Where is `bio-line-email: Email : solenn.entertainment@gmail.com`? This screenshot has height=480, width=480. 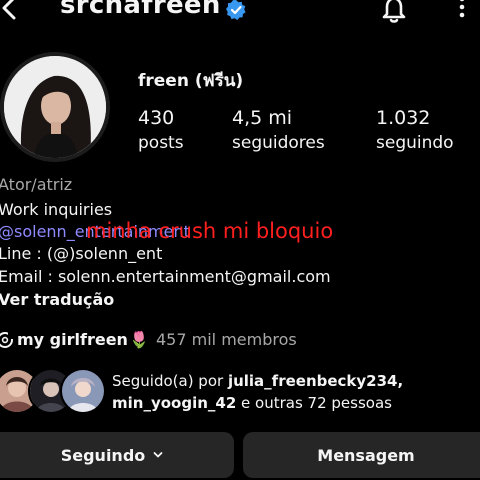
bio-line-email: Email : solenn.entertainment@gmail.com is located at coordinates (165, 276).